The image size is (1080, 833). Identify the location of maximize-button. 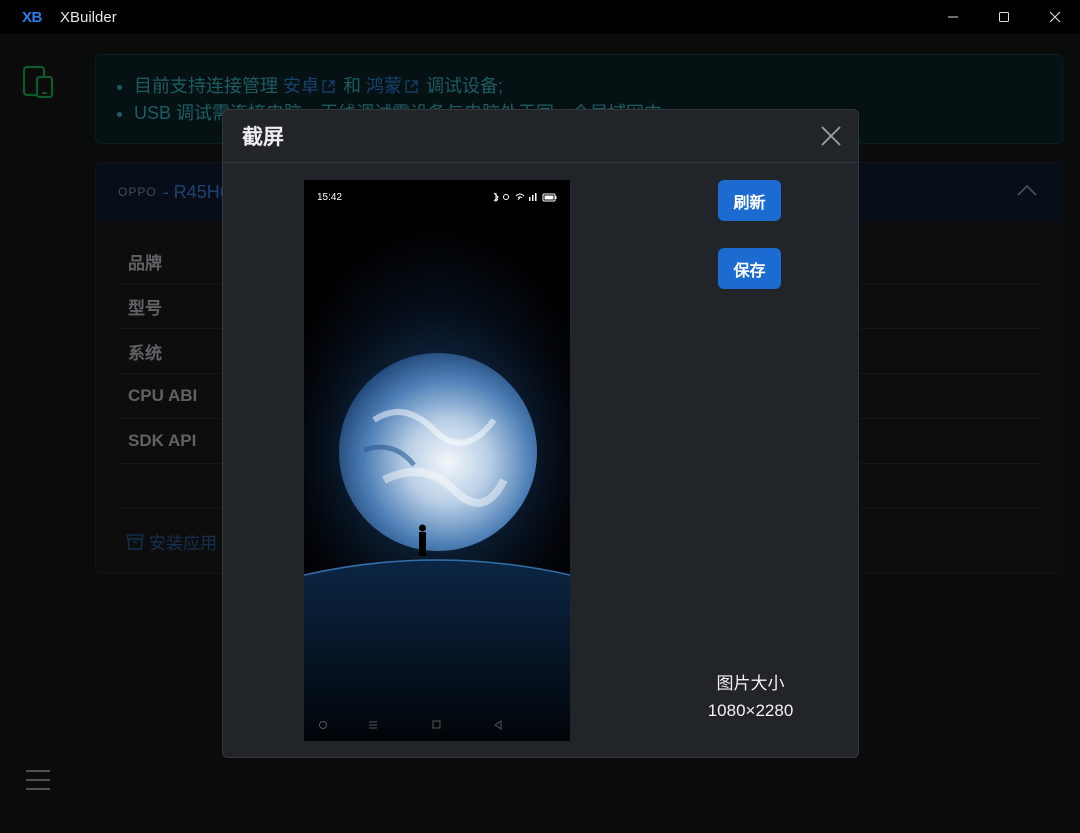
(1003, 17).